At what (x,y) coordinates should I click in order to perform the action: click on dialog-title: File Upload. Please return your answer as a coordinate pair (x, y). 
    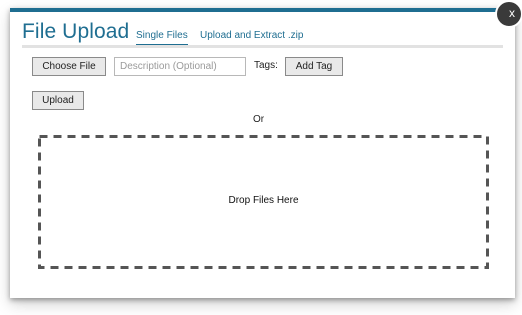
    Looking at the image, I should click on (76, 31).